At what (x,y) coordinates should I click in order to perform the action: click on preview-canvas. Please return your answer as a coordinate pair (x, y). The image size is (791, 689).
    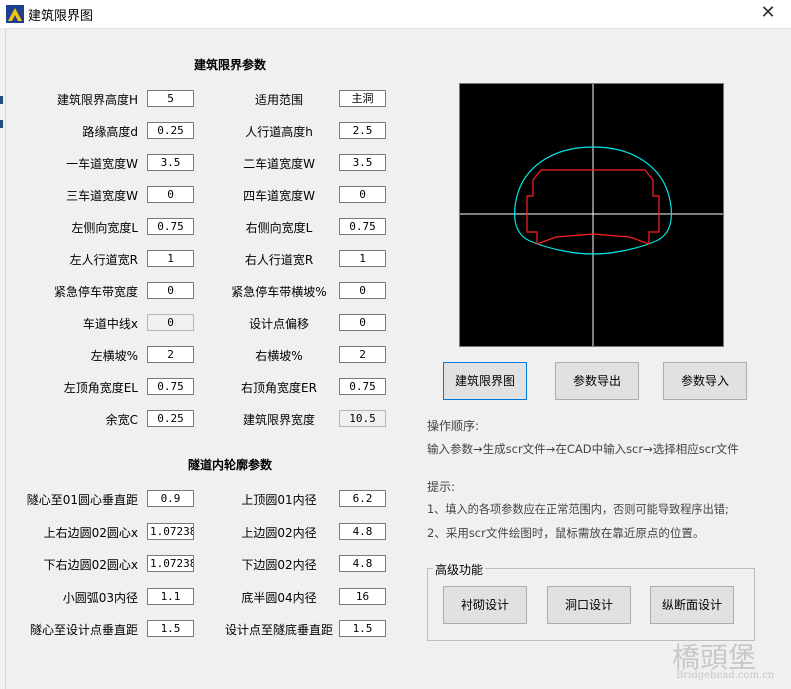
    Looking at the image, I should click on (591, 215).